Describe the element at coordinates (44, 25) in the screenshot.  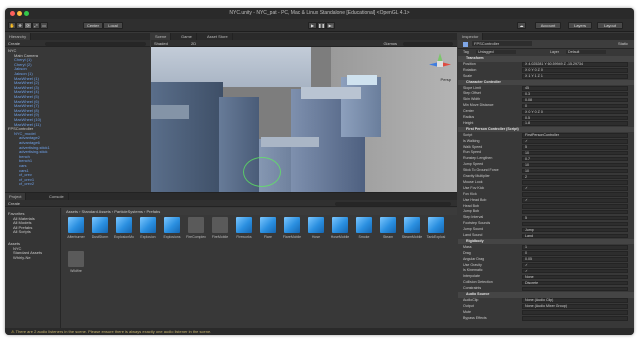
I see `rect-tool-button: ▭` at that location.